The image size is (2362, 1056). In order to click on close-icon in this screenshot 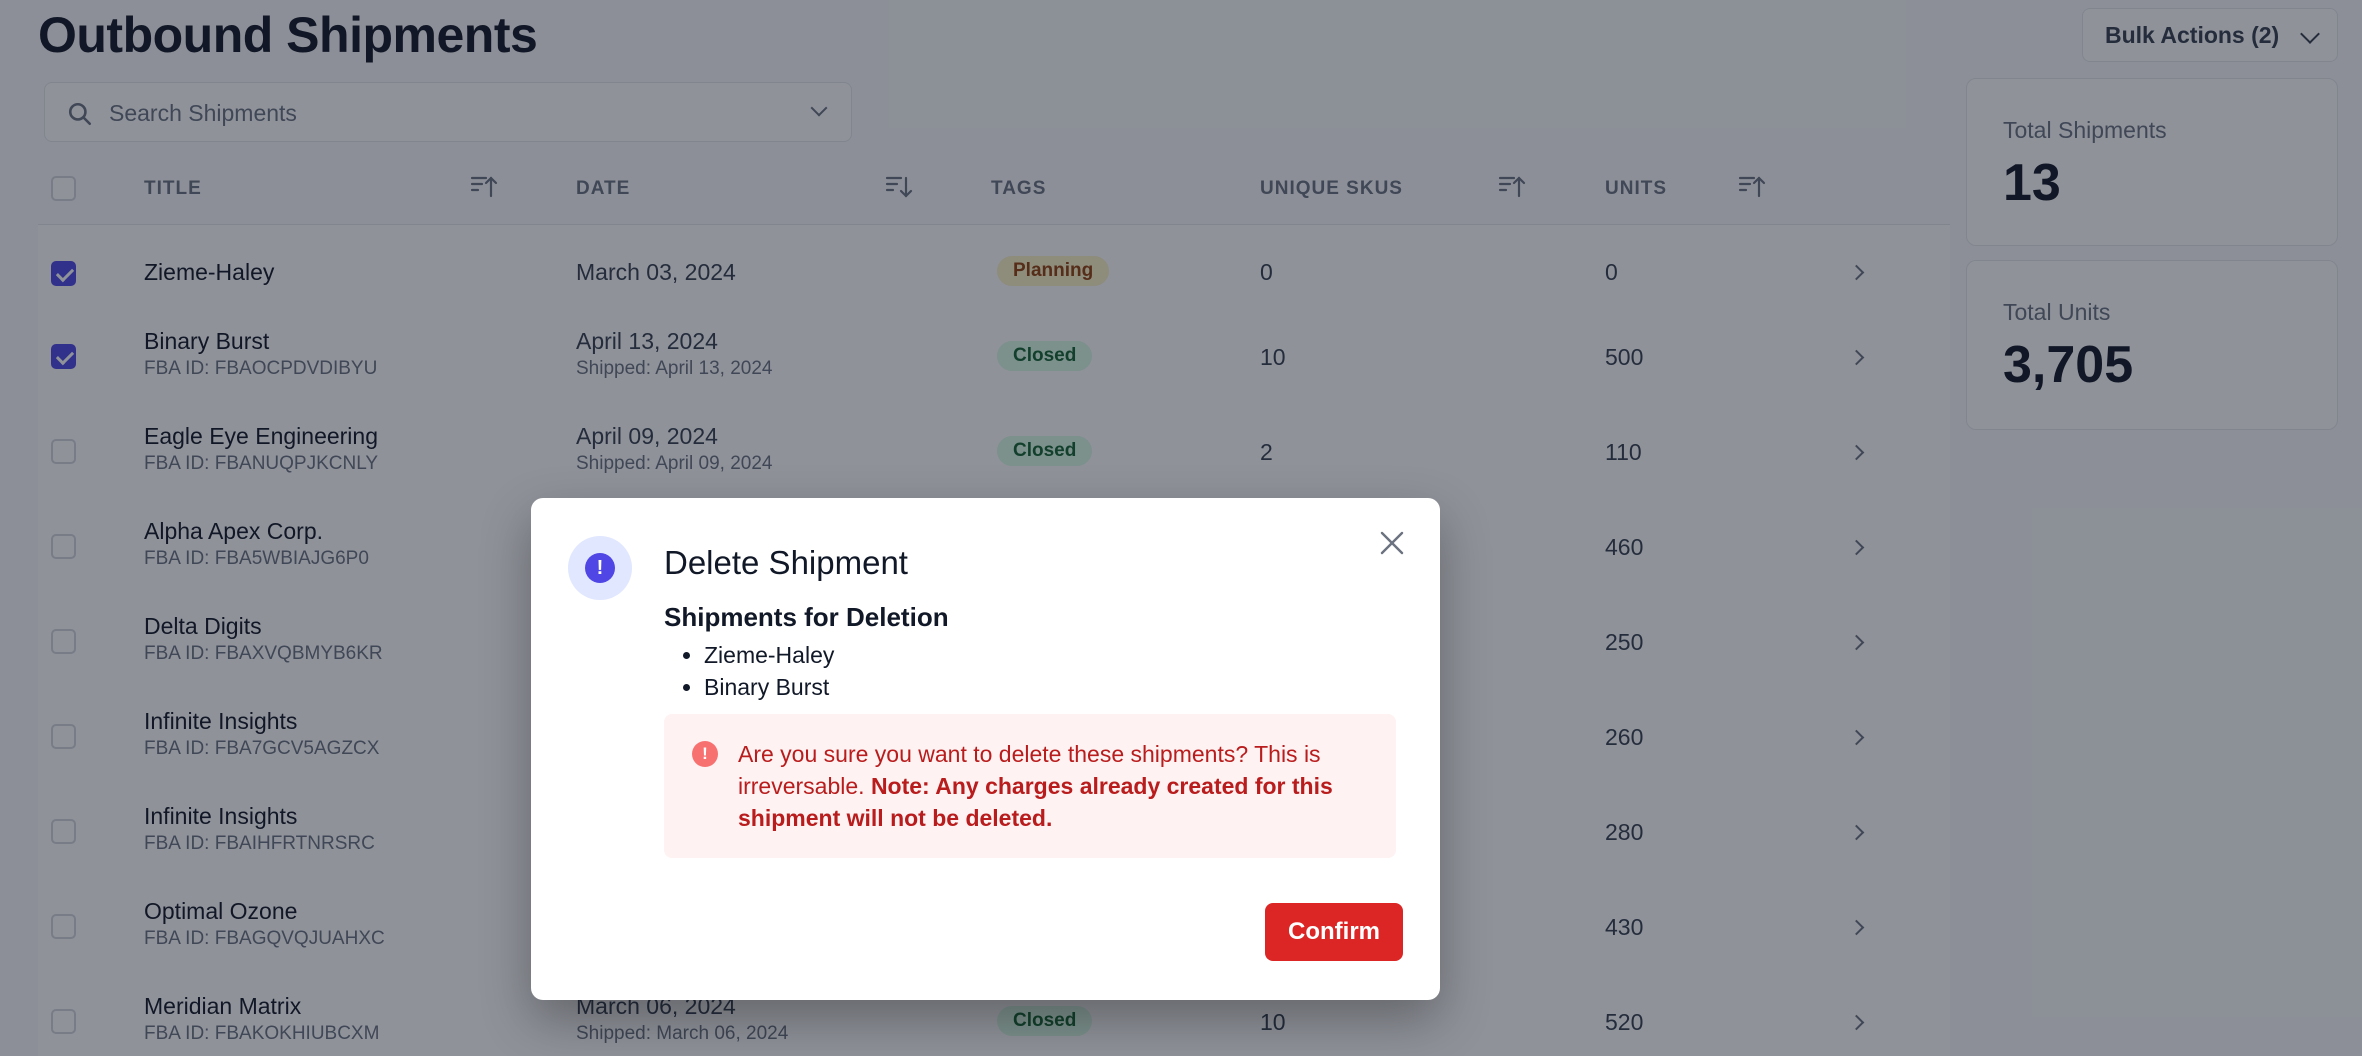, I will do `click(1392, 543)`.